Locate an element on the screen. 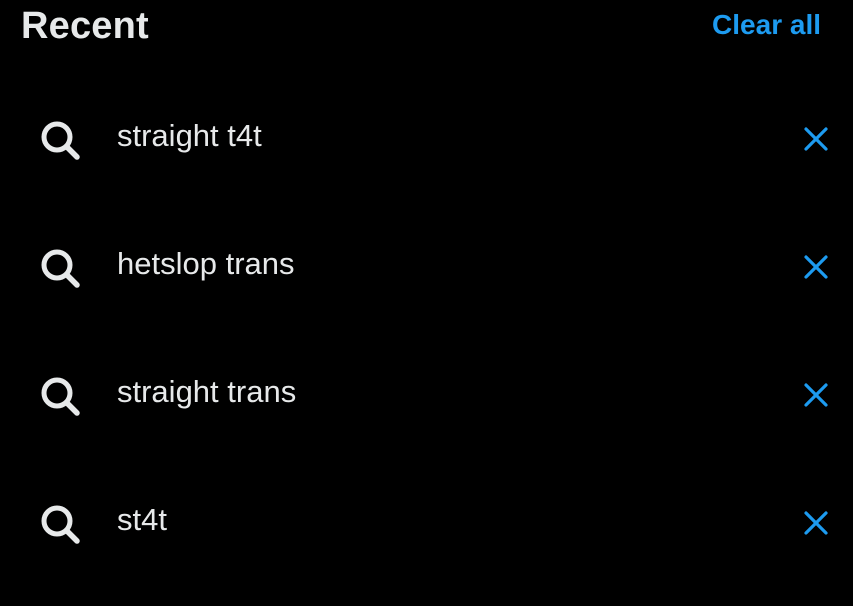 The width and height of the screenshot is (853, 606). recent-search-query: straight trans is located at coordinates (207, 391).